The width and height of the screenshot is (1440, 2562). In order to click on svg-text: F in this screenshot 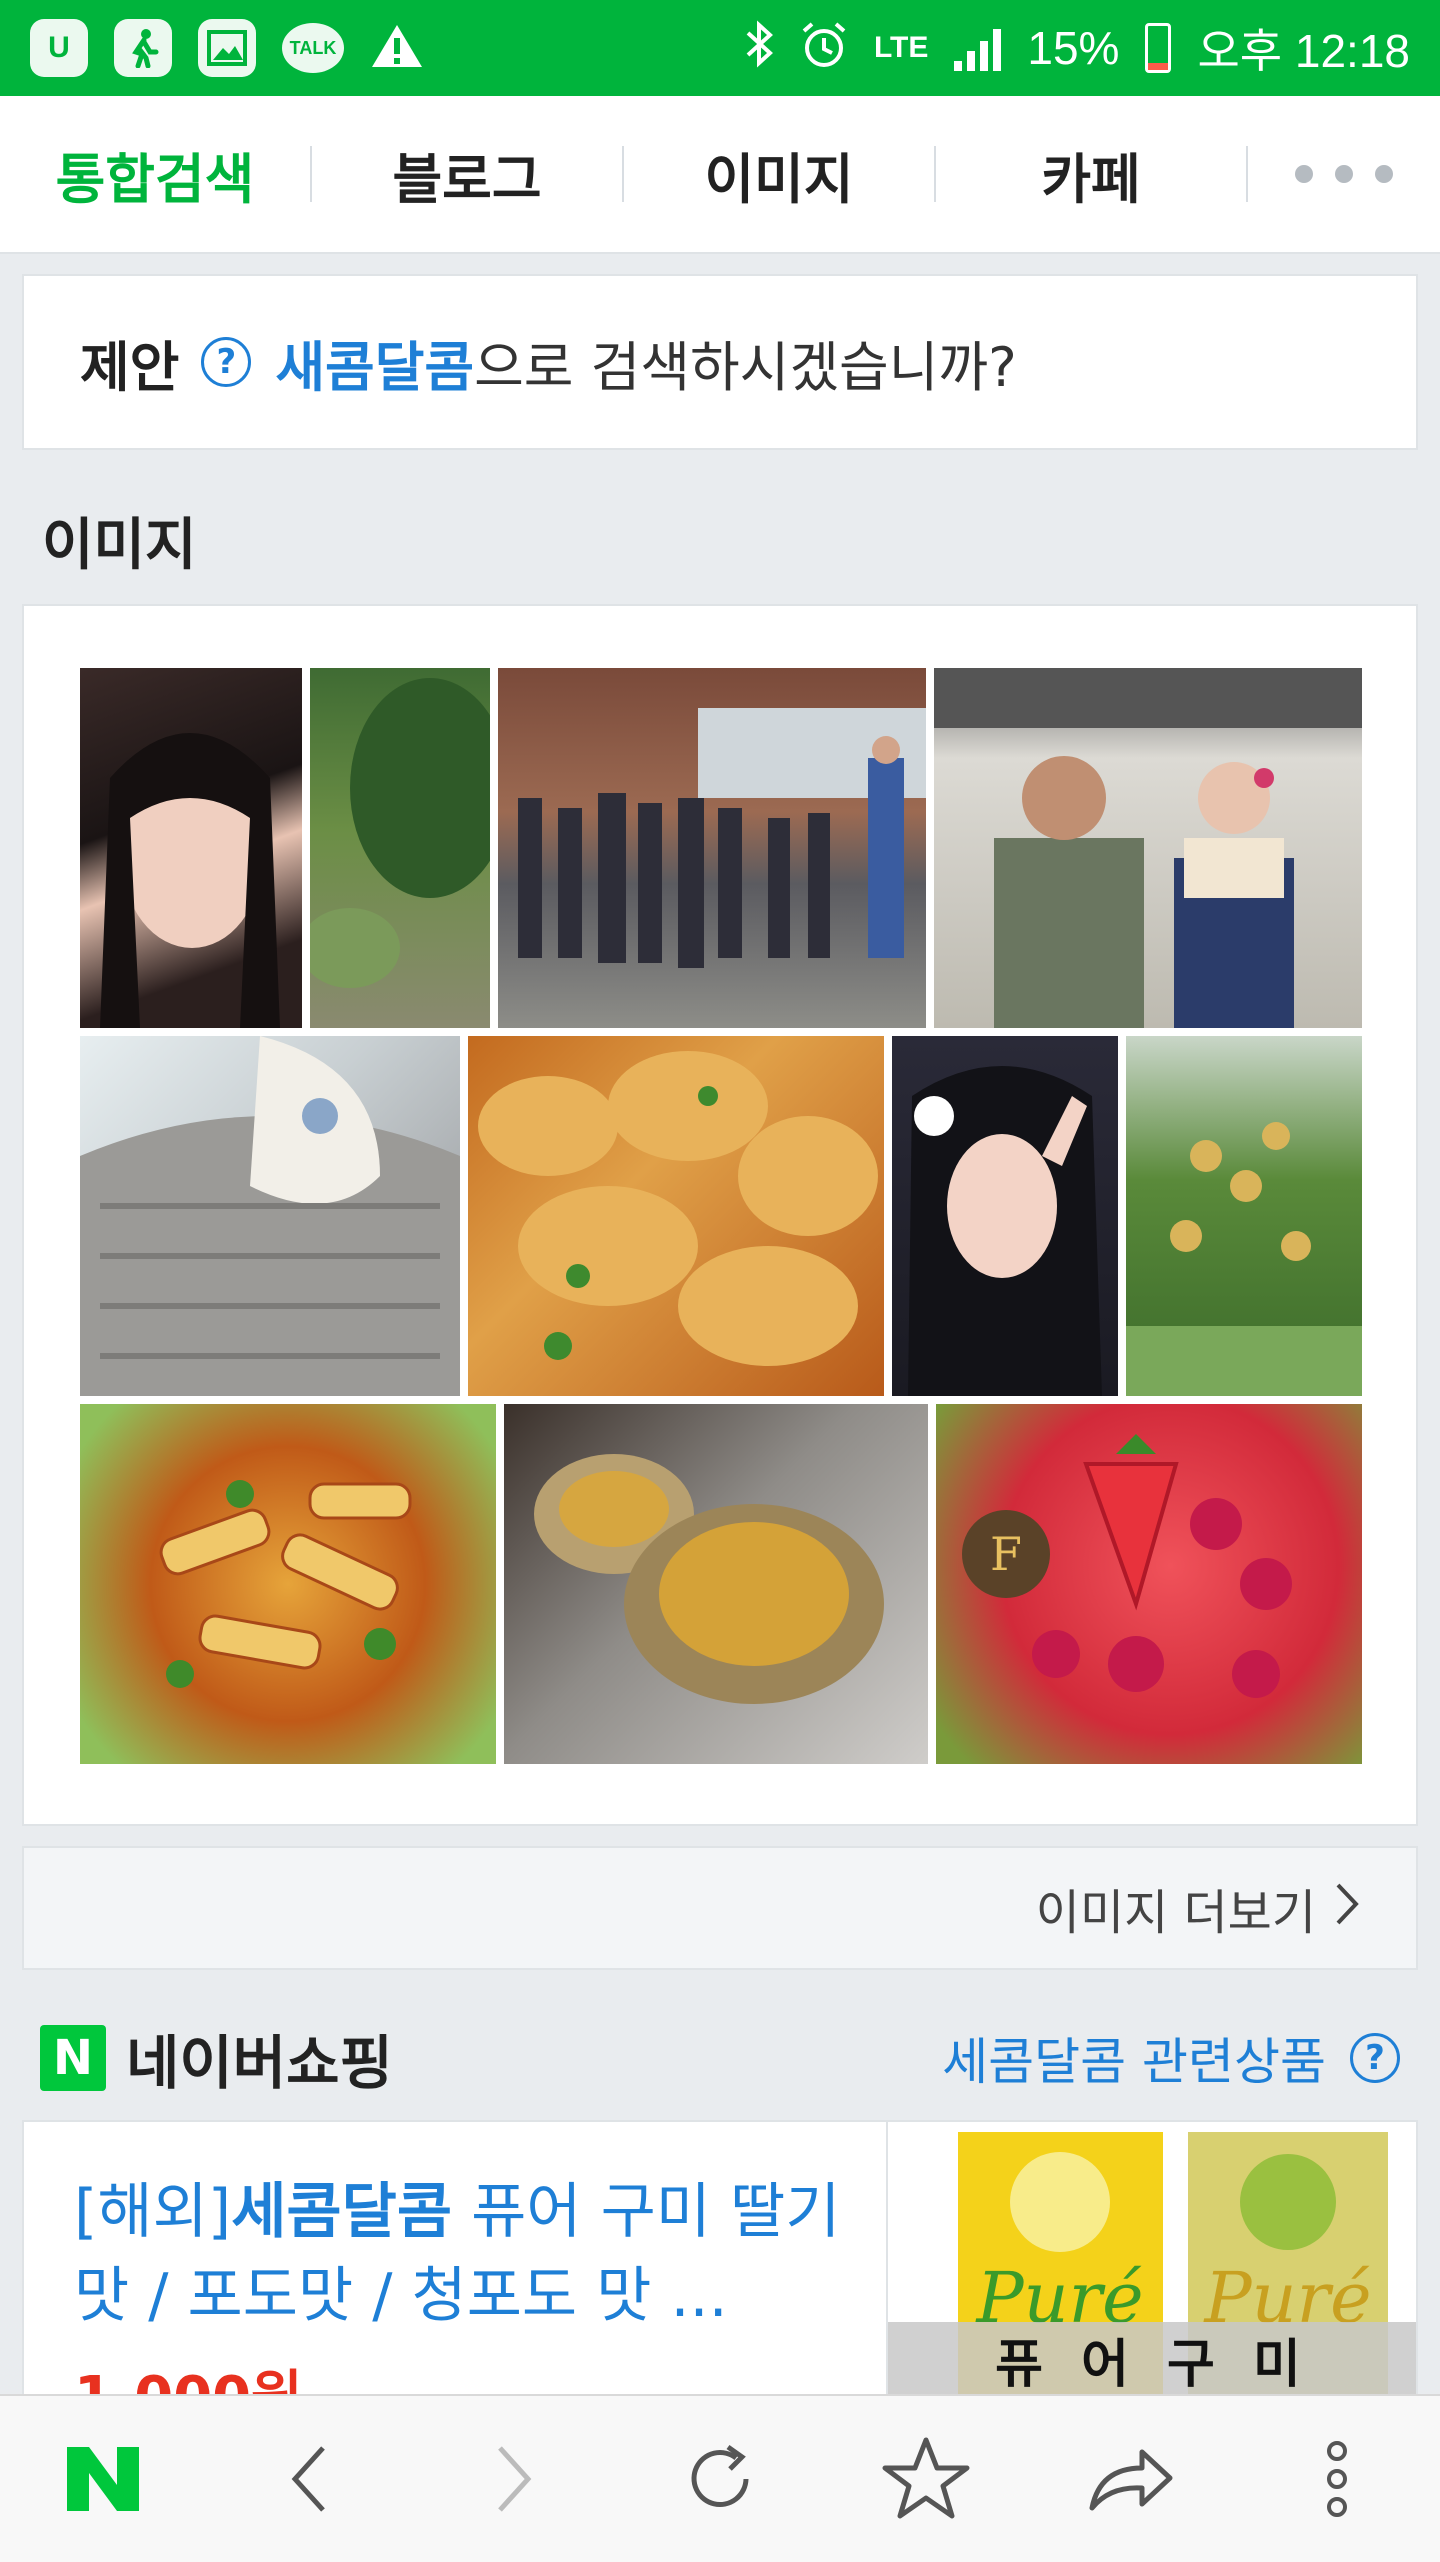, I will do `click(1006, 1554)`.